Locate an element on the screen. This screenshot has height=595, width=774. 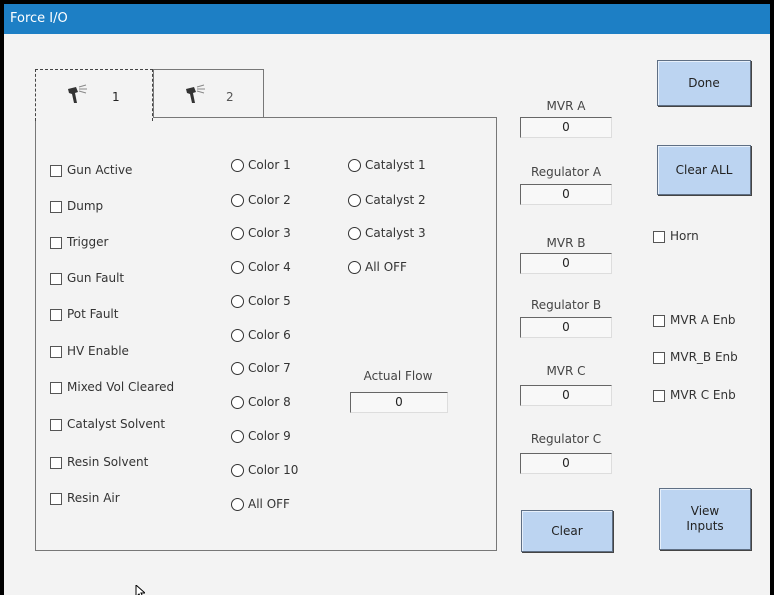
checkbox-mvr-b-enb: MVR_B Enb is located at coordinates (695, 358).